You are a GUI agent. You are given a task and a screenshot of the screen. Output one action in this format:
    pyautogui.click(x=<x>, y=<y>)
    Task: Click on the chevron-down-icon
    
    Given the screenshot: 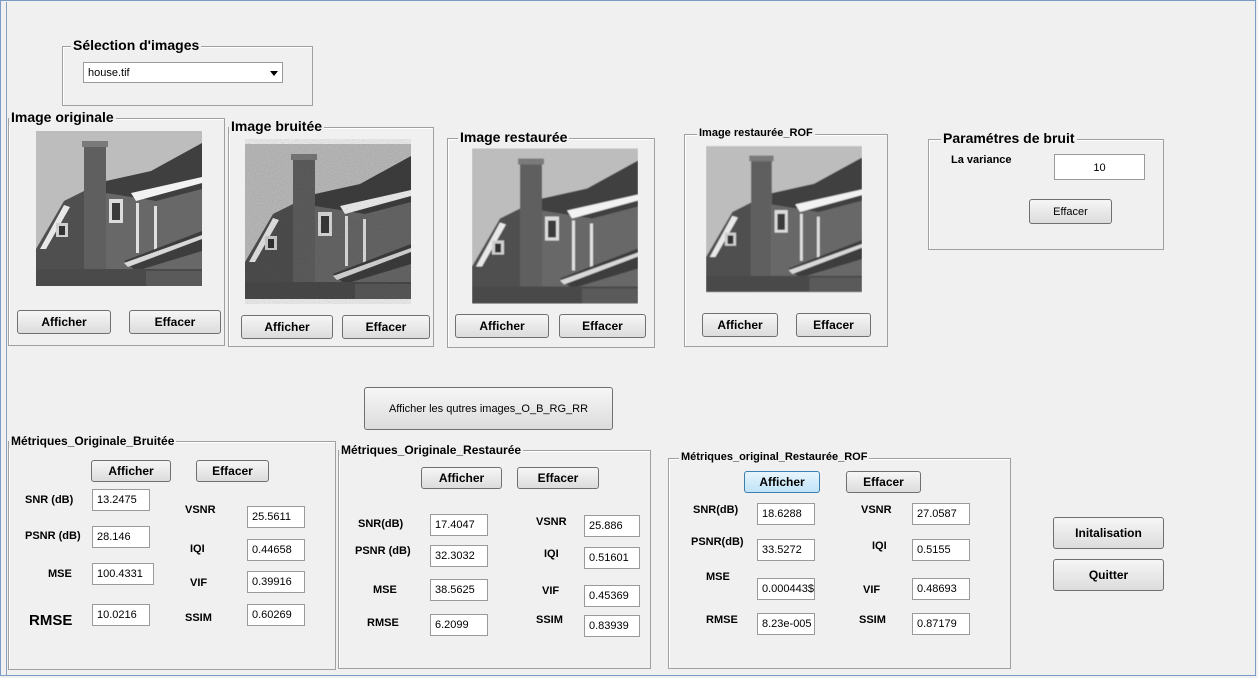 What is the action you would take?
    pyautogui.click(x=274, y=73)
    